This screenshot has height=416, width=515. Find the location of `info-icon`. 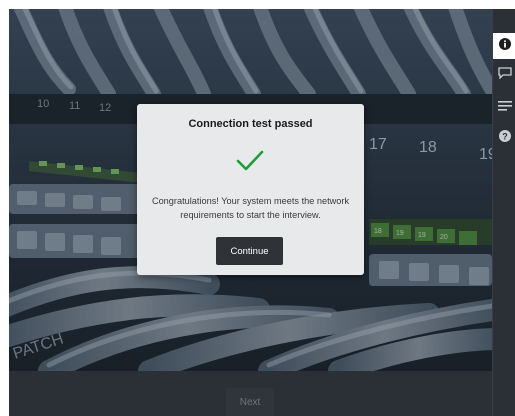

info-icon is located at coordinates (504, 46).